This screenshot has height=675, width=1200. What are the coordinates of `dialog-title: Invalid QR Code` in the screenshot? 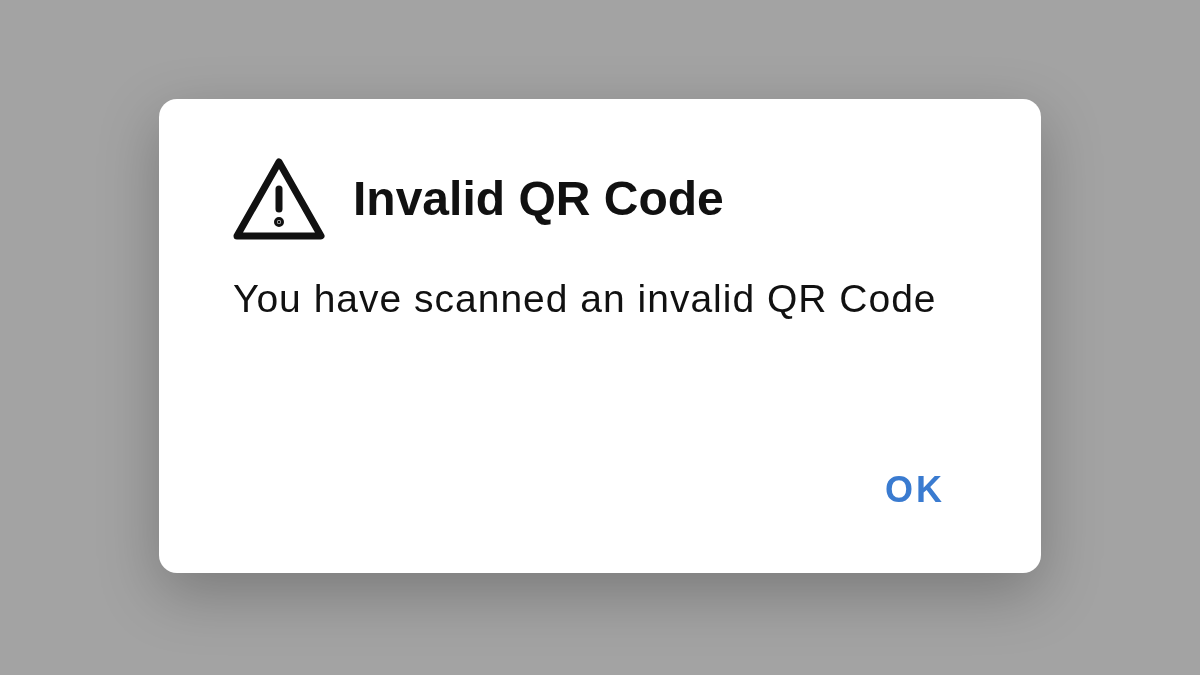 It's located at (538, 199).